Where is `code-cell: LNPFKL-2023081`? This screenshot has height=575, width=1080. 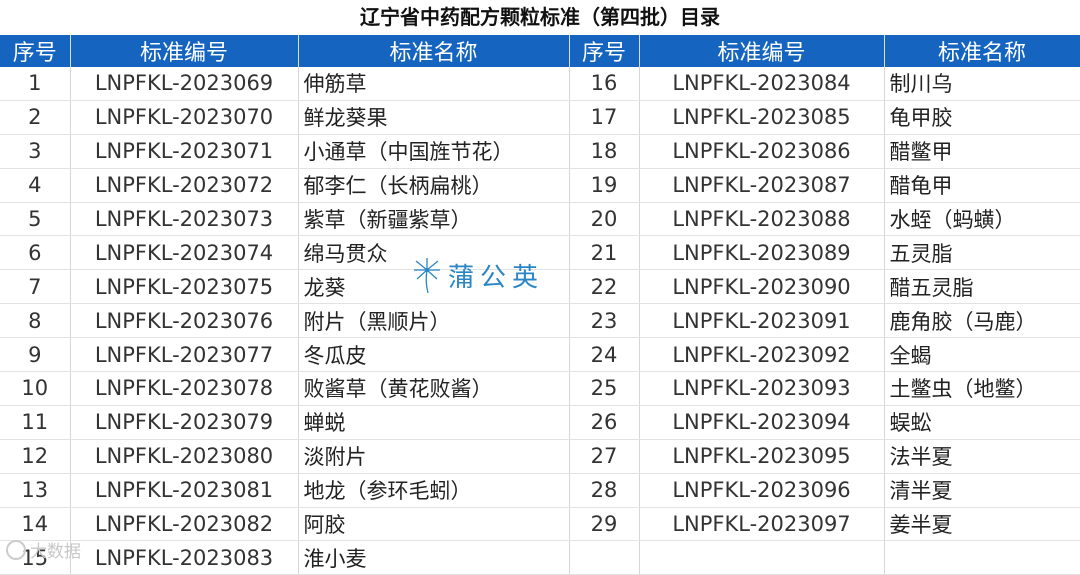
code-cell: LNPFKL-2023081 is located at coordinates (184, 490).